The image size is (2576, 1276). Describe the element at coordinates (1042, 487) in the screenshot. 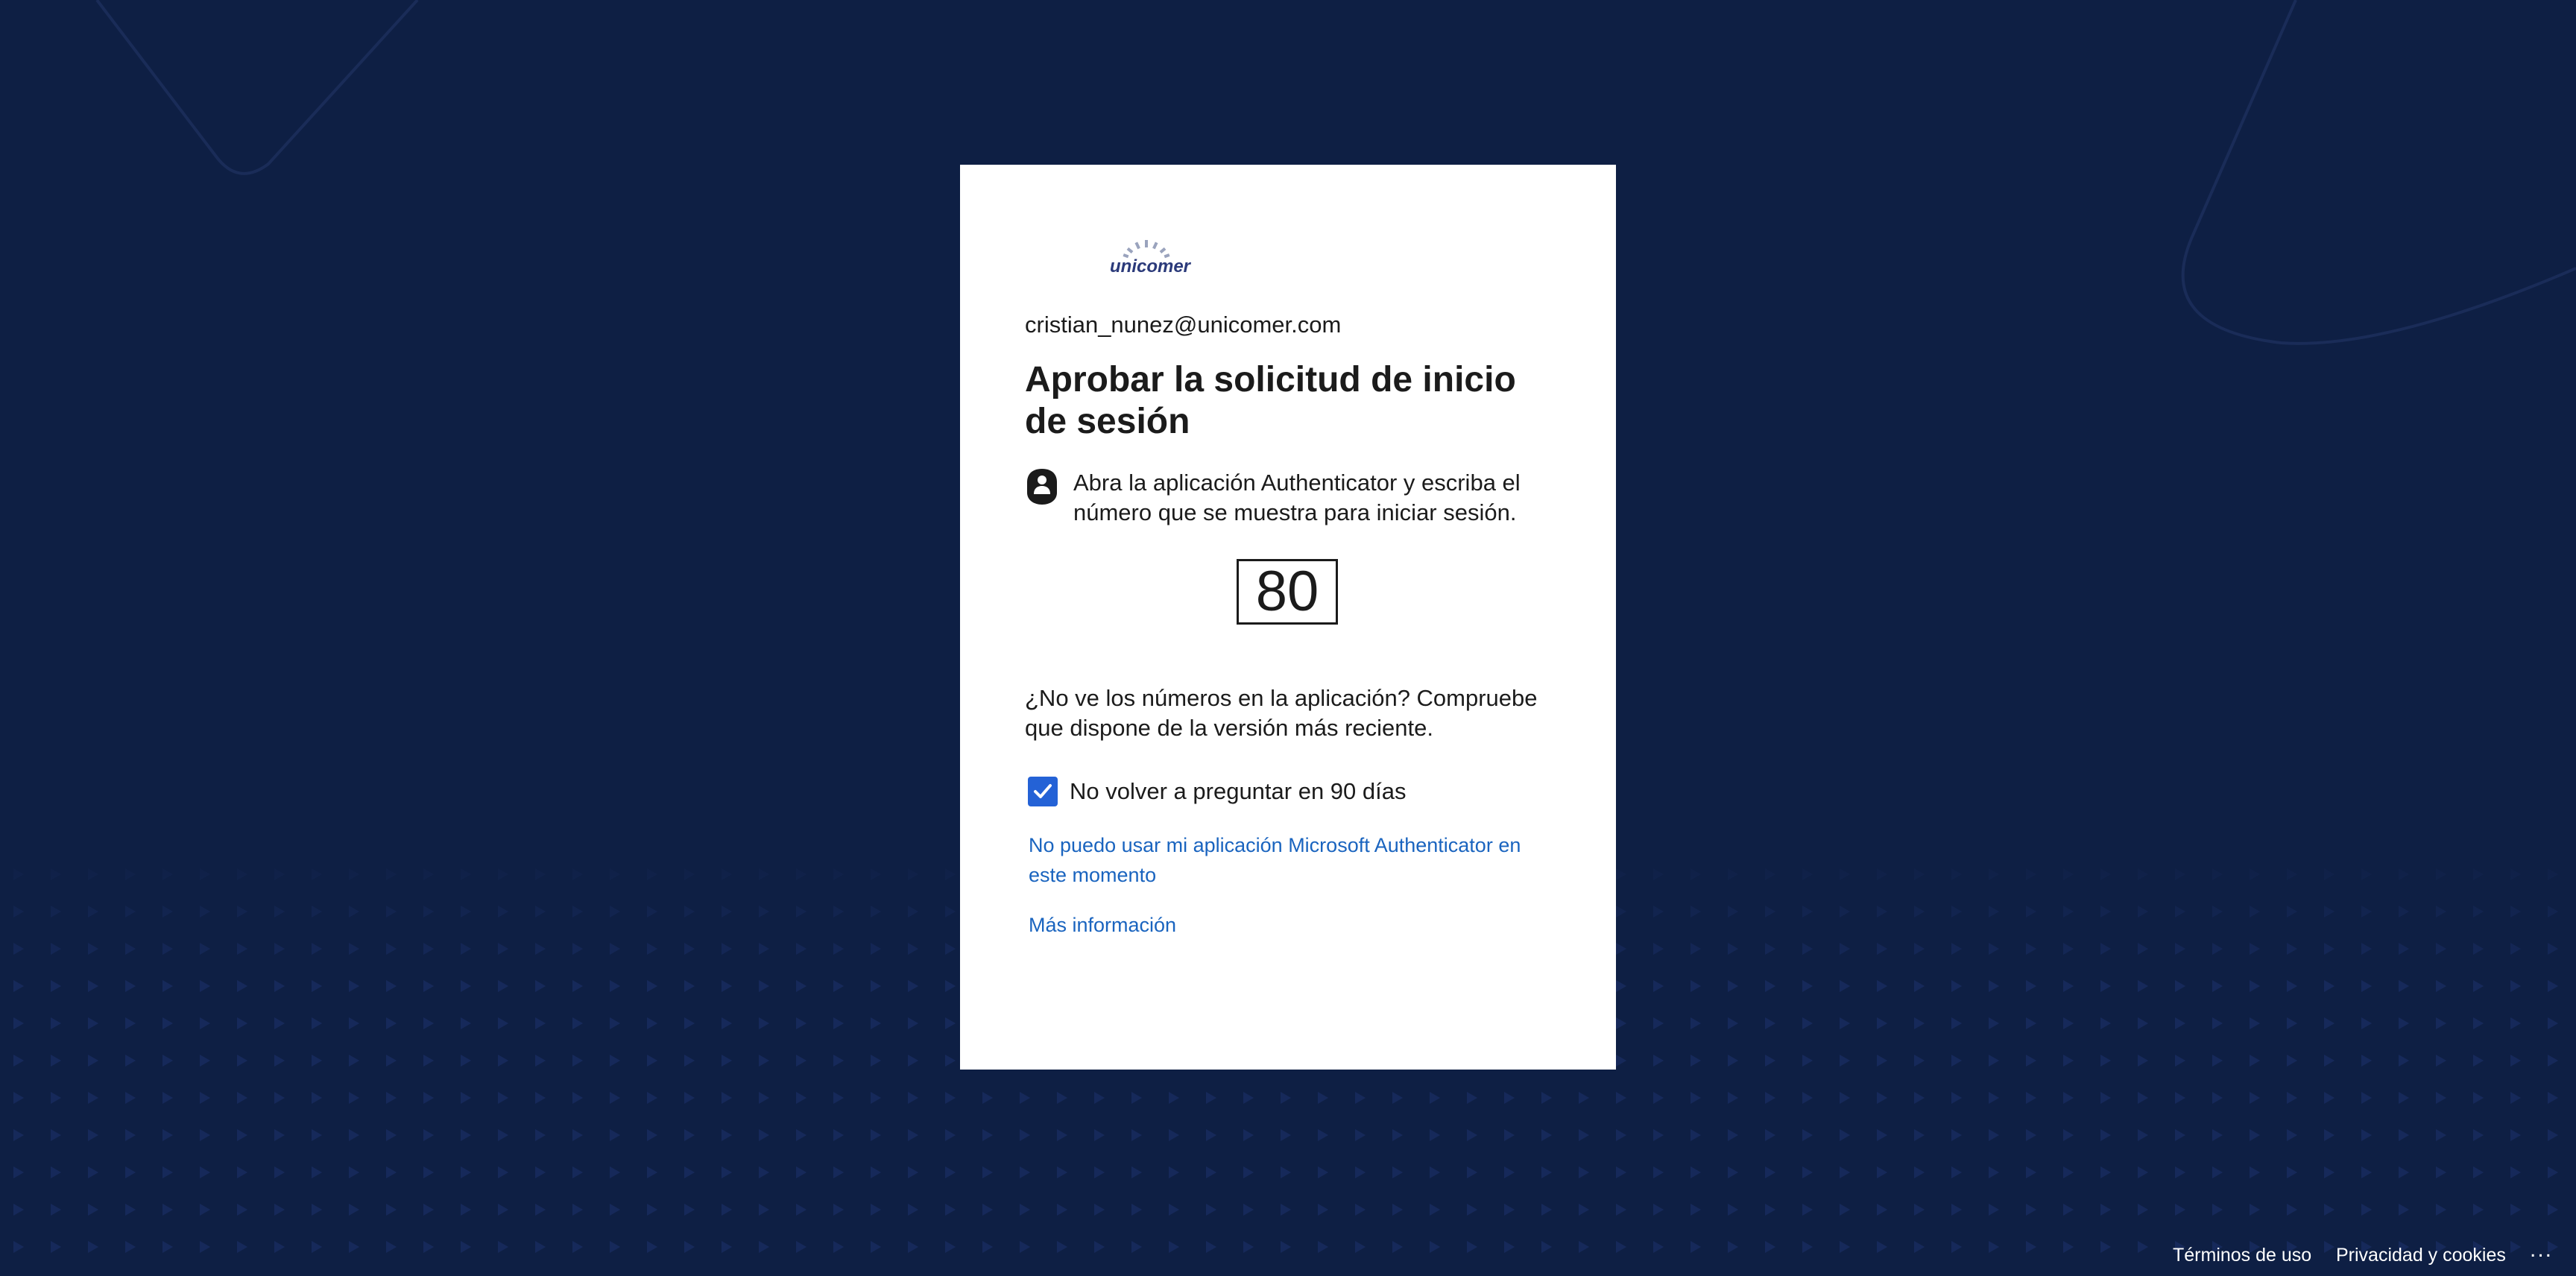

I see `authenticator-lock-icon` at that location.